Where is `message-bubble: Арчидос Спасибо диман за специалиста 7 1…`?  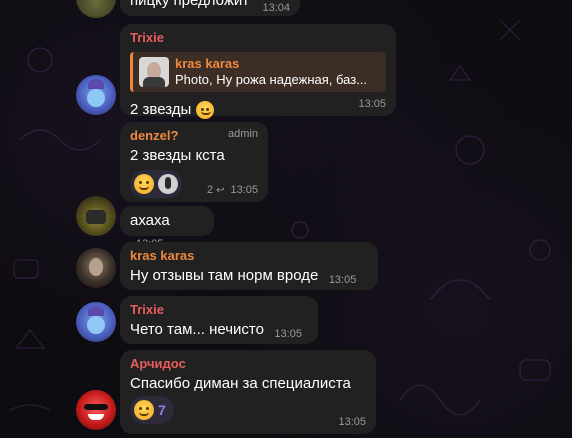
message-bubble: Арчидос Спасибо диман за специалиста 7 1… is located at coordinates (248, 392).